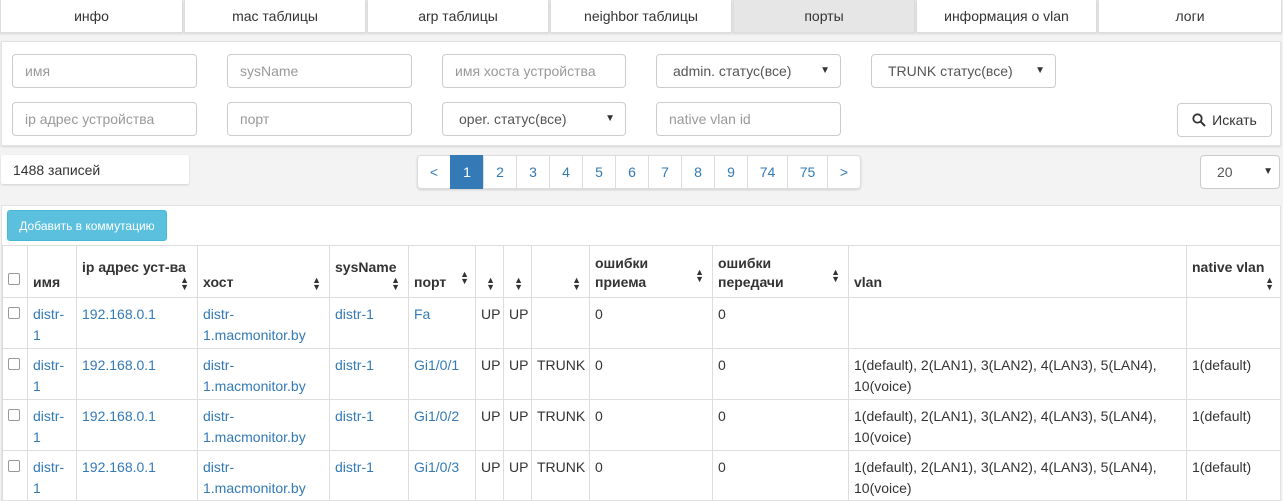 This screenshot has height=501, width=1283. I want to click on trunk-status-value: TRUNK статус(все), so click(950, 71).